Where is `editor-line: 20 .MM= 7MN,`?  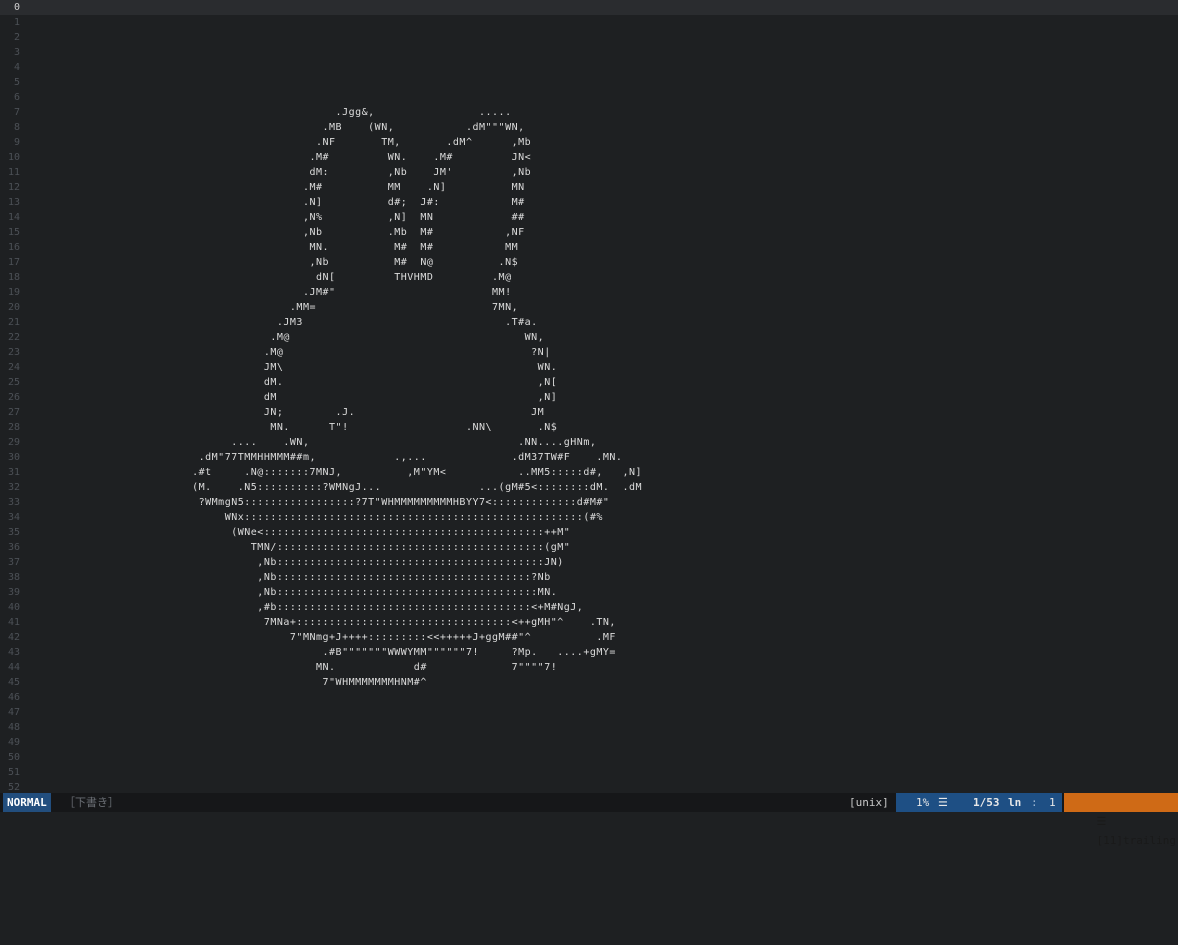
editor-line: 20 .MM= 7MN, is located at coordinates (589, 307).